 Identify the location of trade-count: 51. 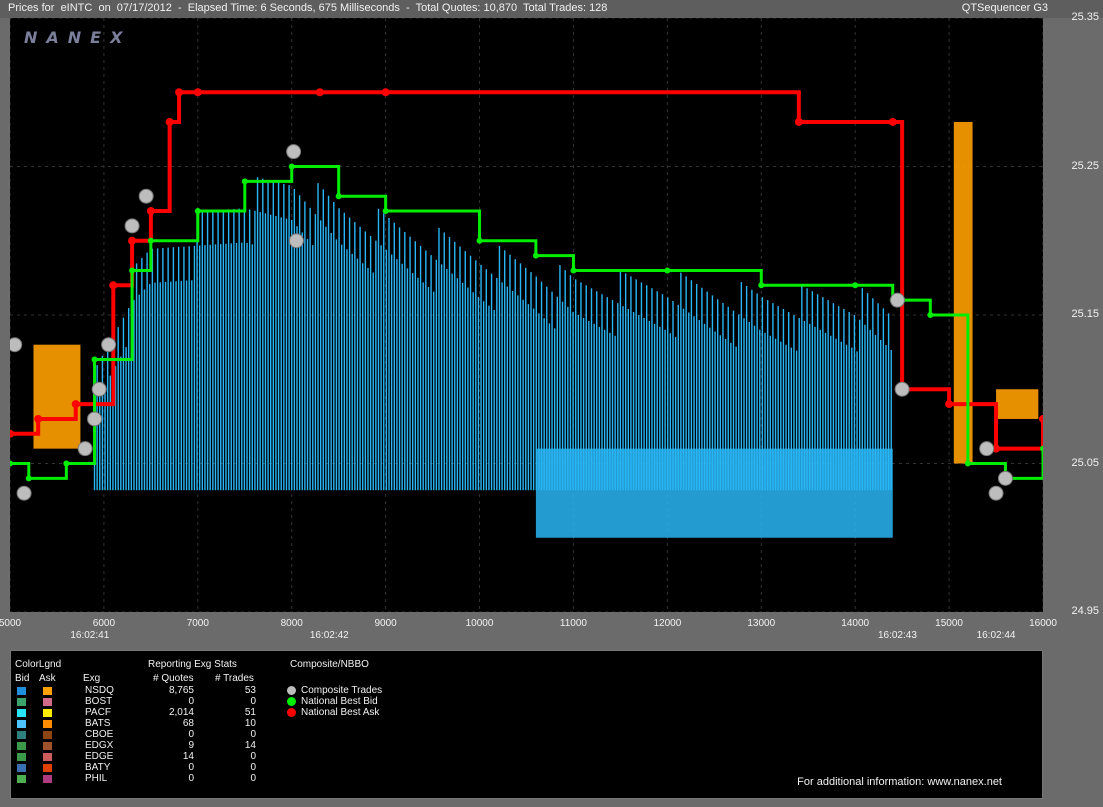
(250, 712).